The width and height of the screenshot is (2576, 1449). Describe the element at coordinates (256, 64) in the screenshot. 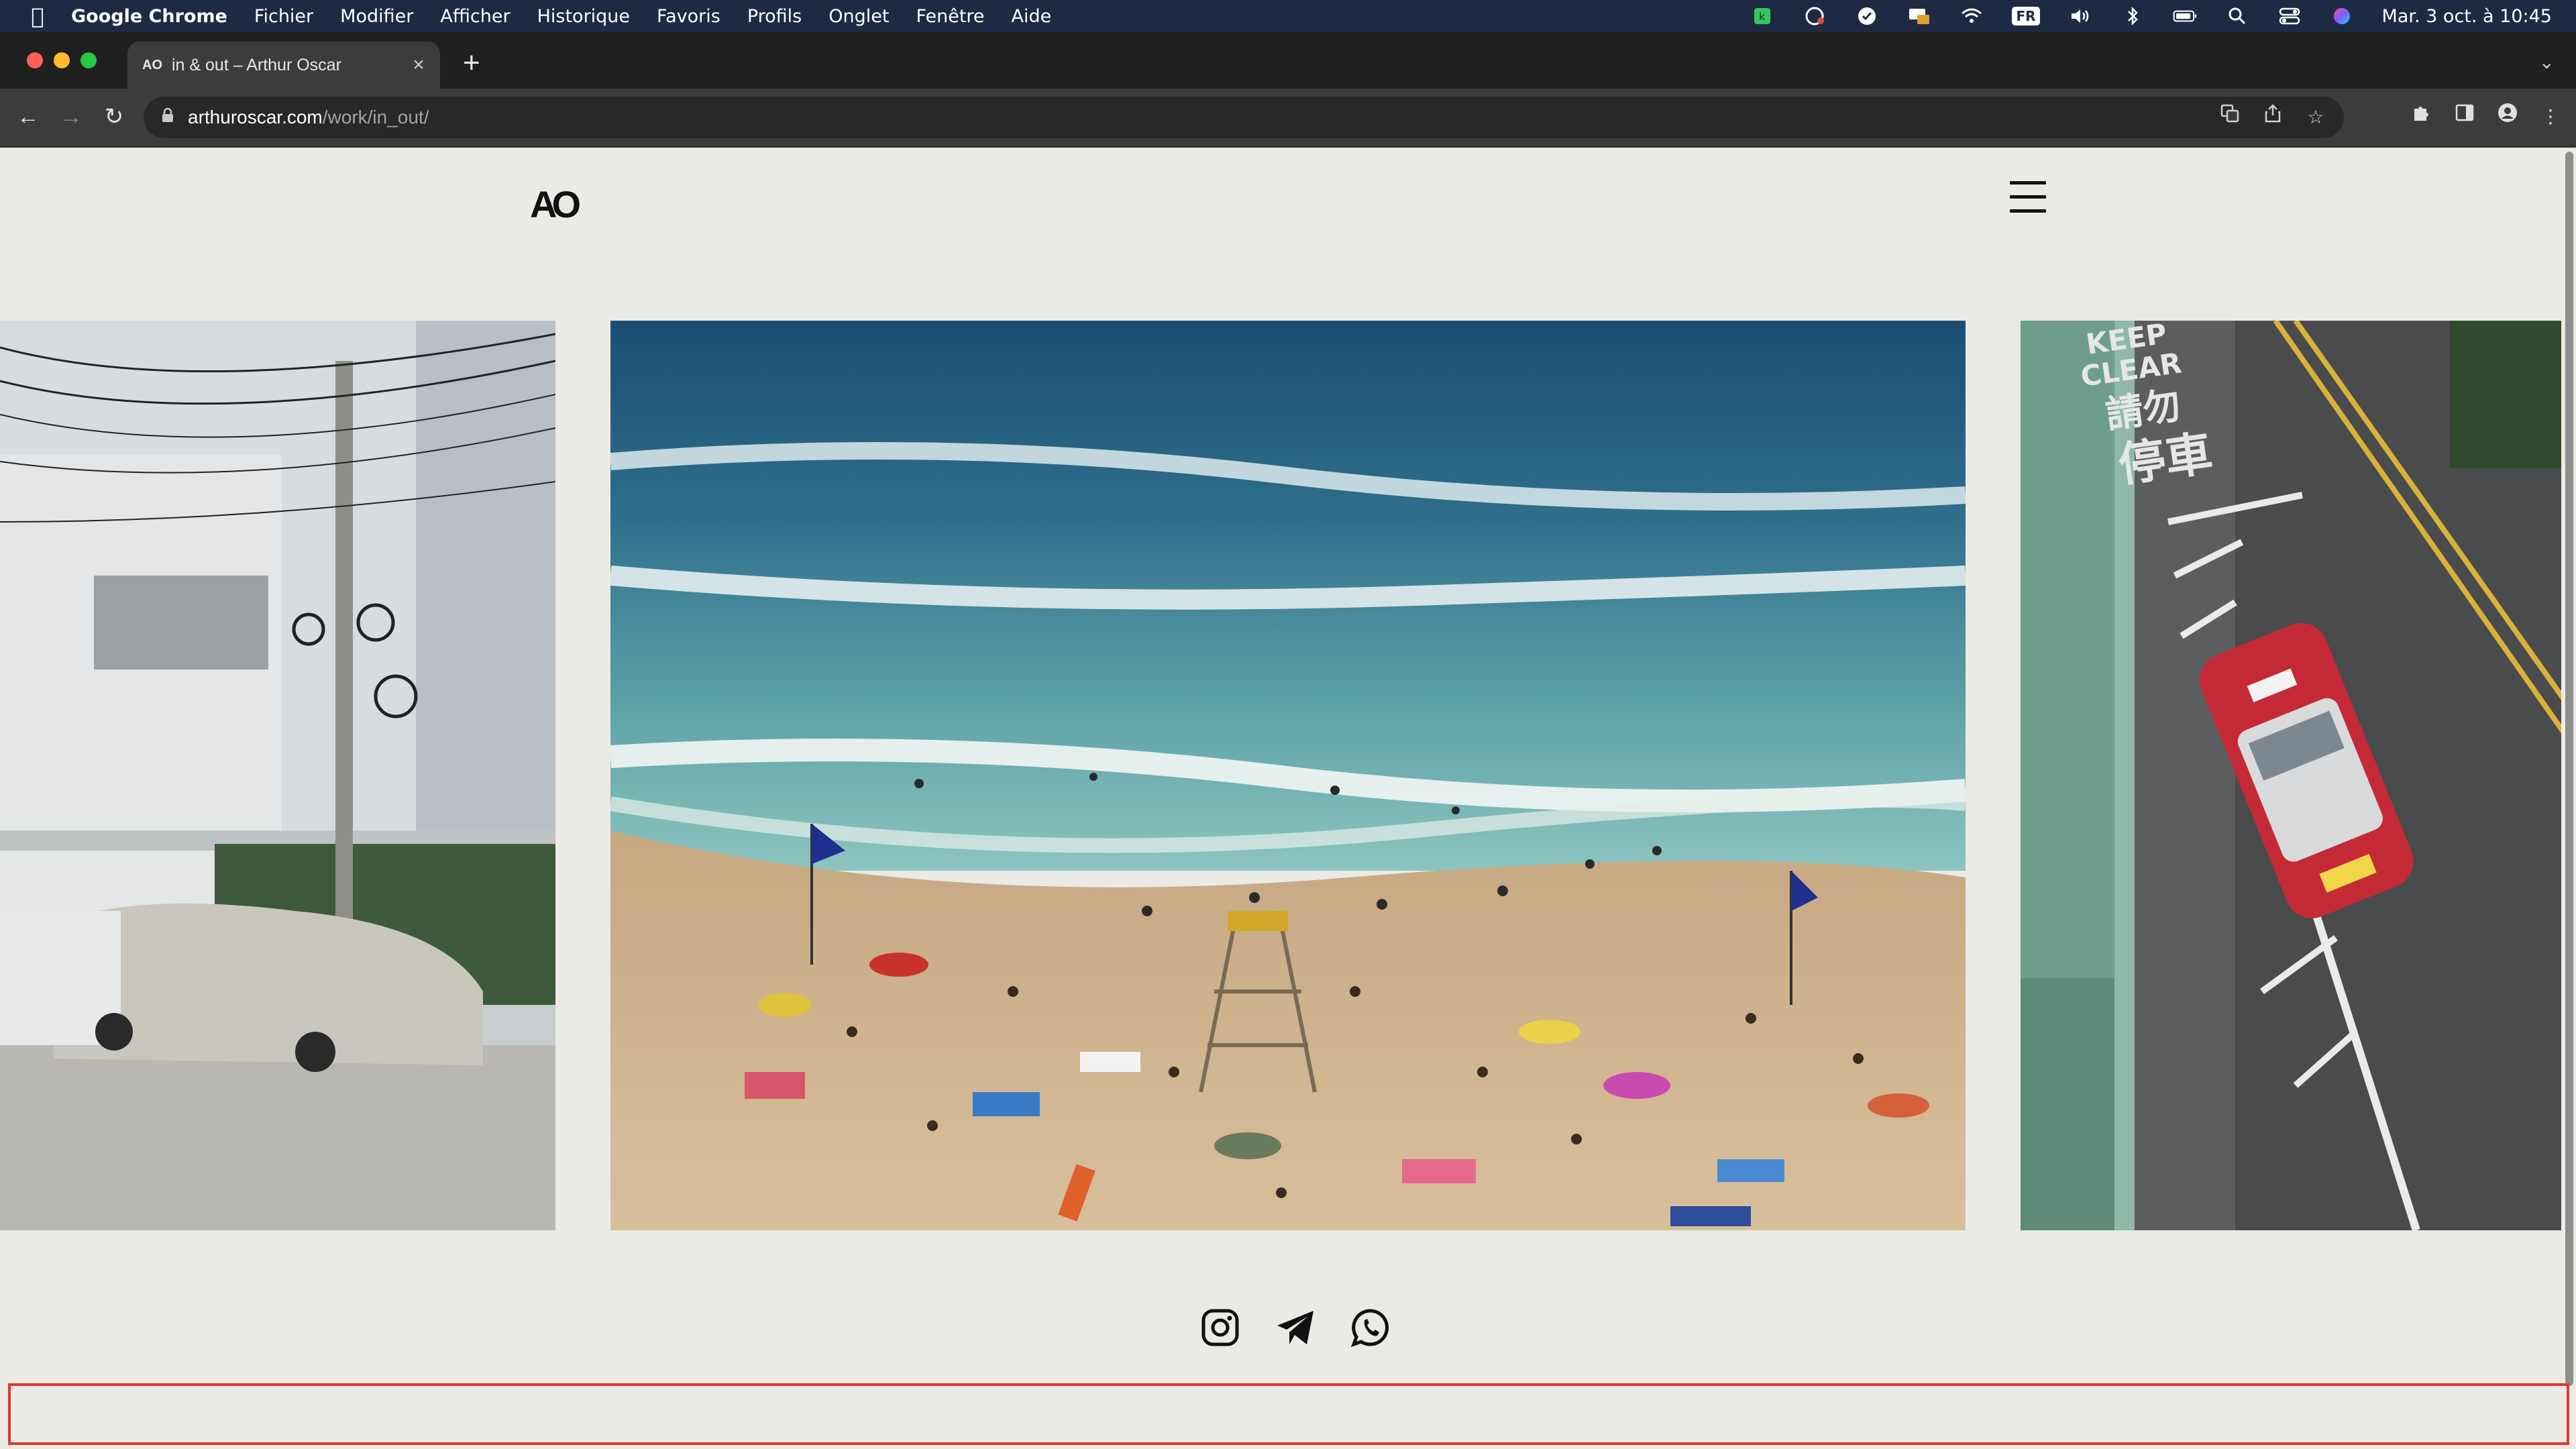

I see `tab-title: in & out – Arthur Oscar` at that location.